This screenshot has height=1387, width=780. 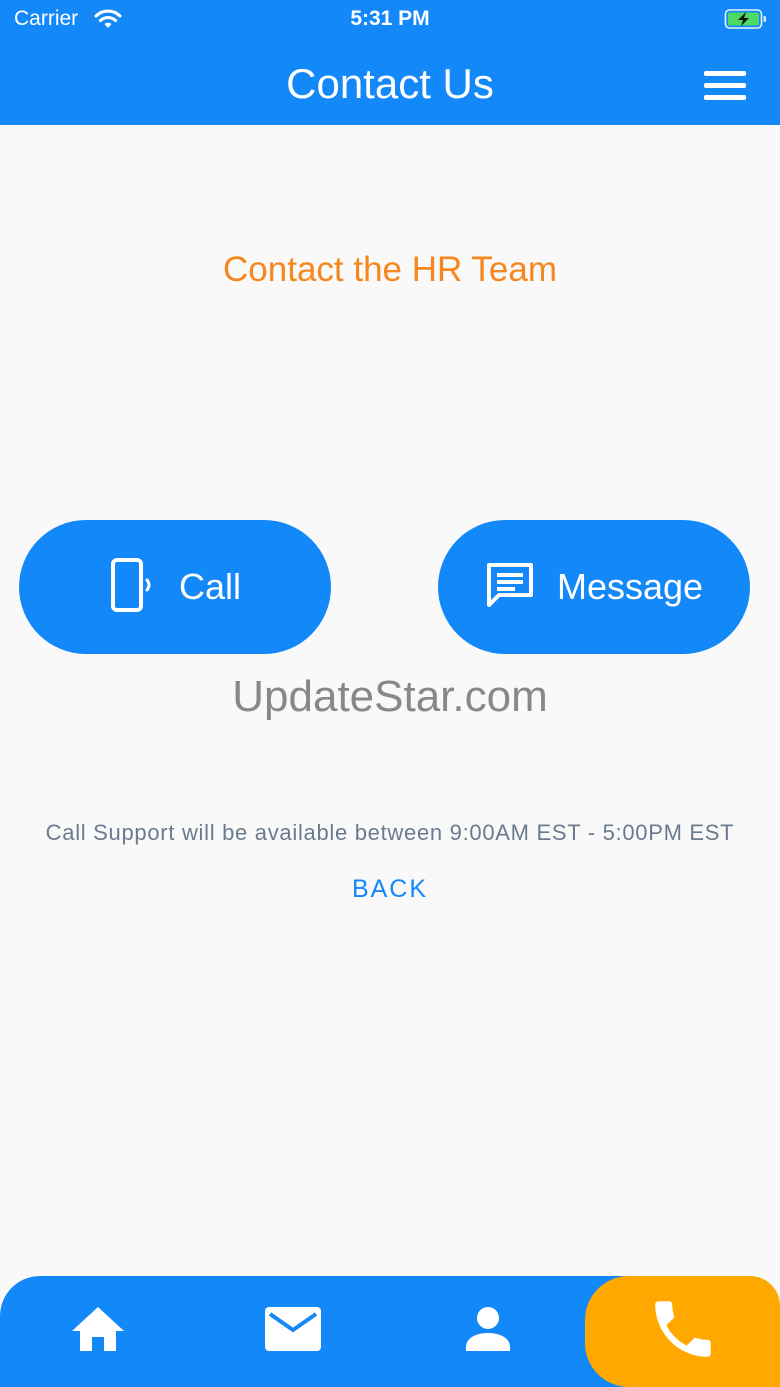 What do you see at coordinates (390, 889) in the screenshot?
I see `back-link: BACK` at bounding box center [390, 889].